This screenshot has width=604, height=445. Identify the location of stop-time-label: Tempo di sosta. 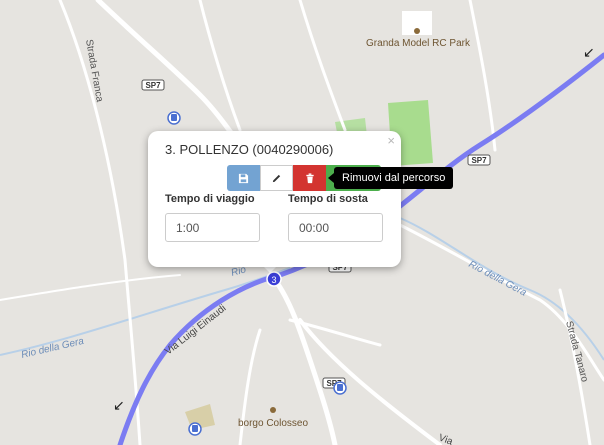
(328, 199).